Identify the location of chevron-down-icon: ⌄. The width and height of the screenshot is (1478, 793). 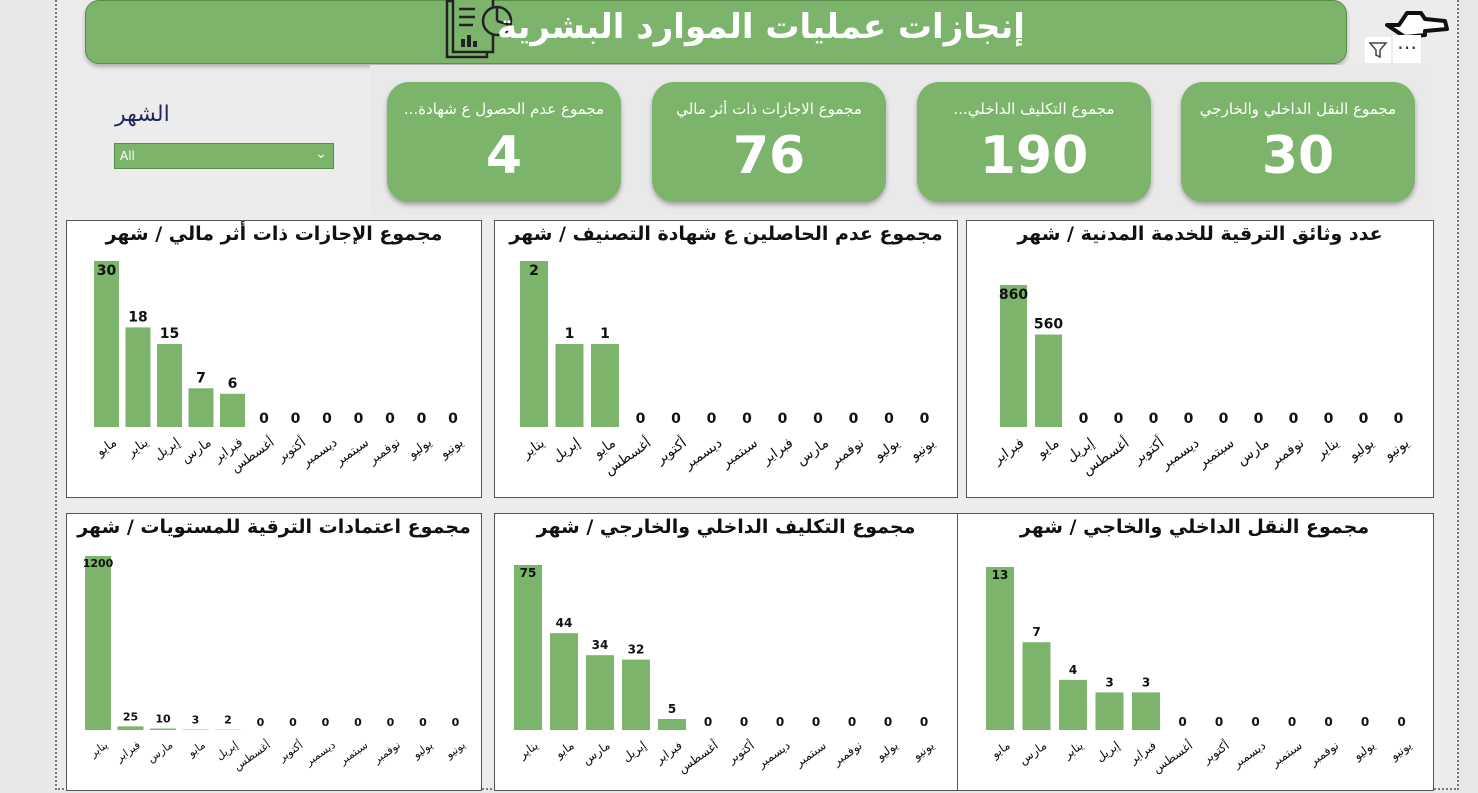
(321, 154).